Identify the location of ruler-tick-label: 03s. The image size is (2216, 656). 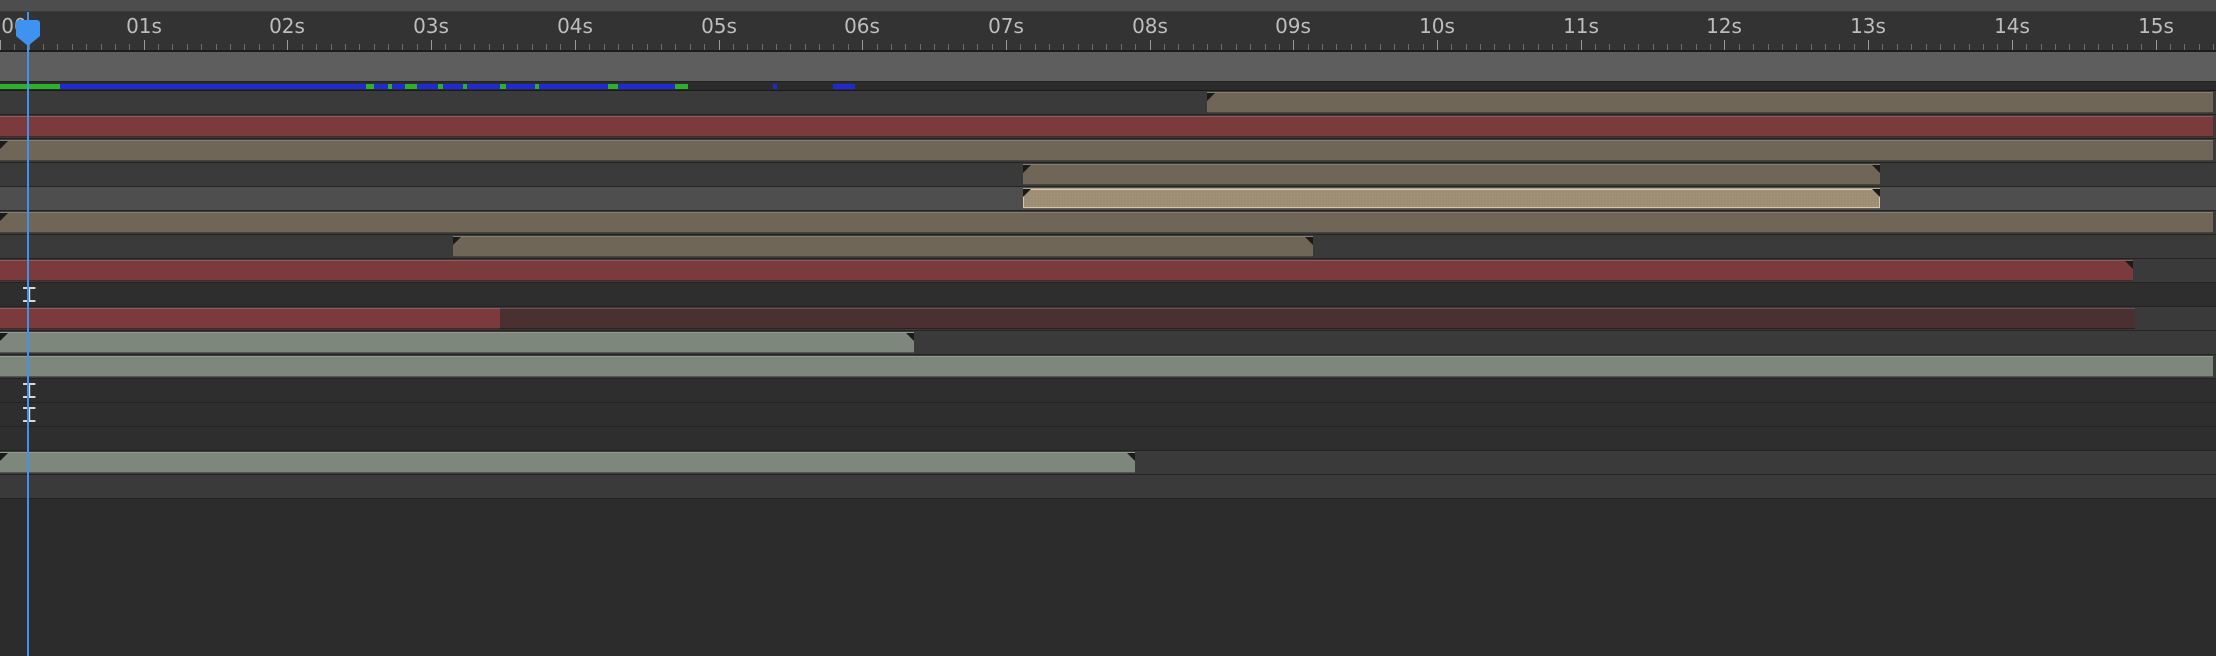
(431, 26).